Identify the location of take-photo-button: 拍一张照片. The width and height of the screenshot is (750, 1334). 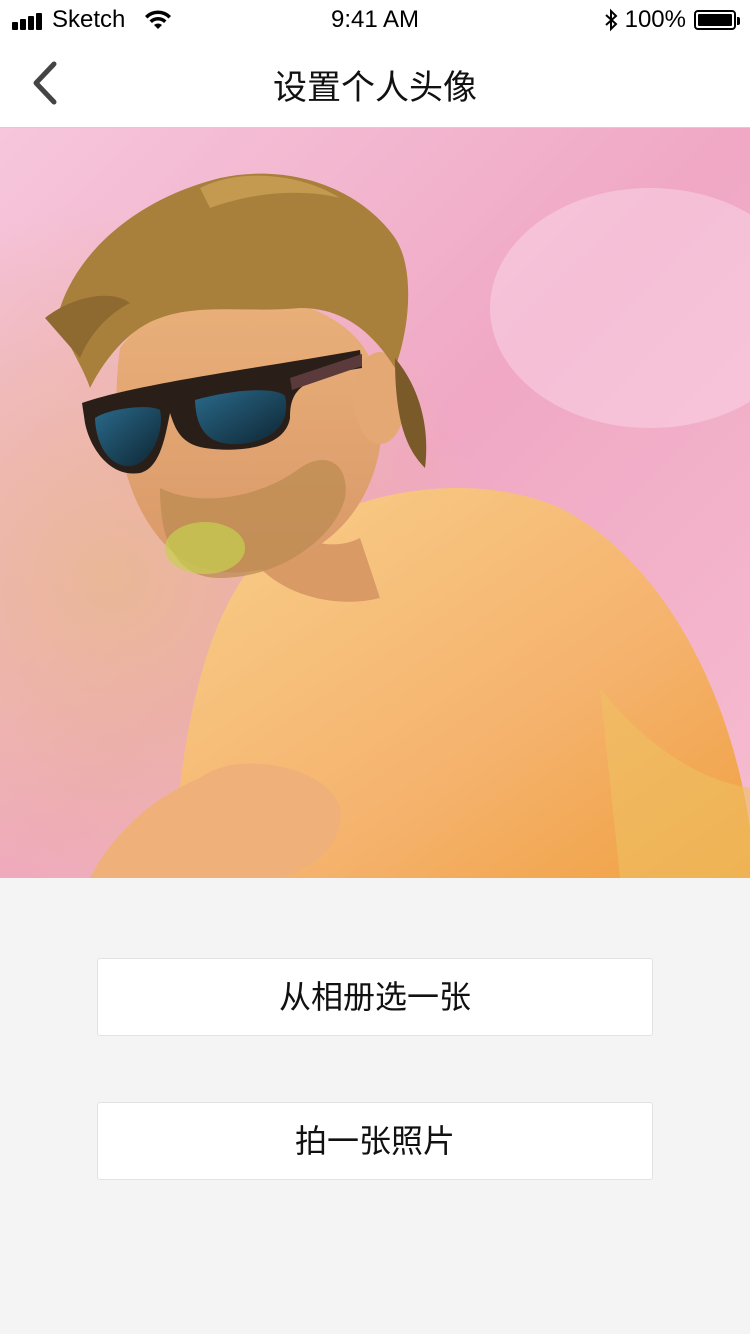
(375, 1141).